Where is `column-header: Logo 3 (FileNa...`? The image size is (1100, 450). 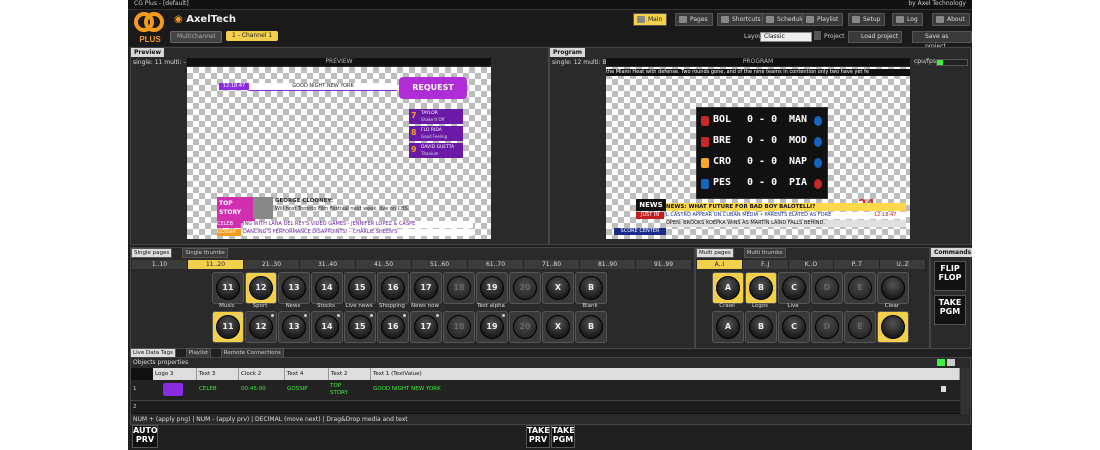 column-header: Logo 3 (FileNa... is located at coordinates (175, 374).